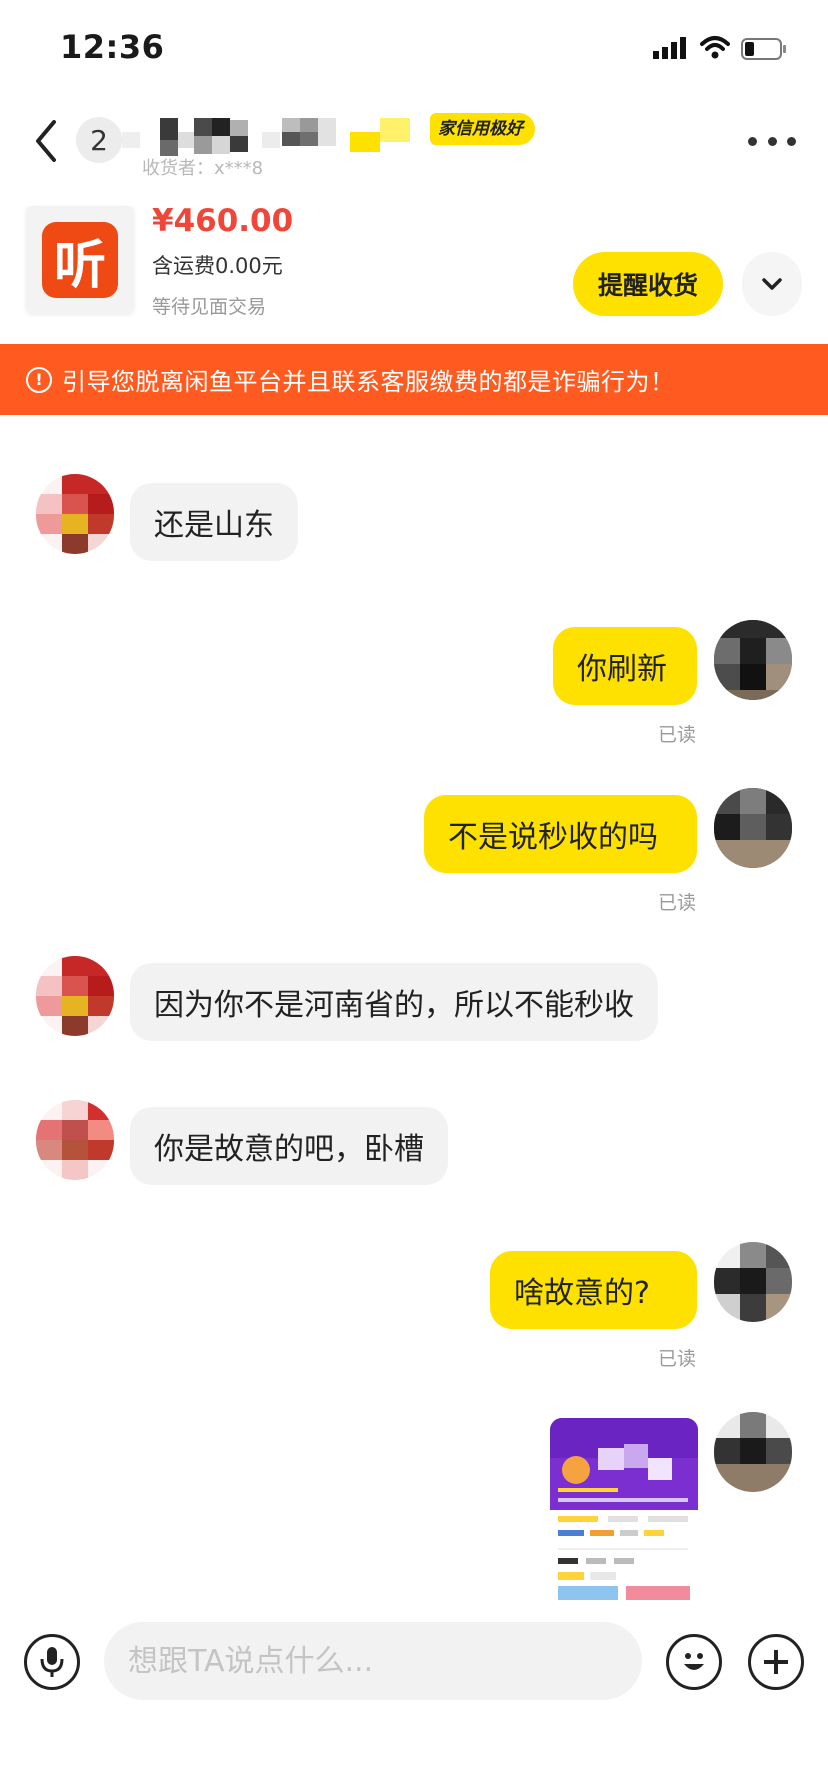  I want to click on remind-receipt-button: 提醒收货, so click(648, 284).